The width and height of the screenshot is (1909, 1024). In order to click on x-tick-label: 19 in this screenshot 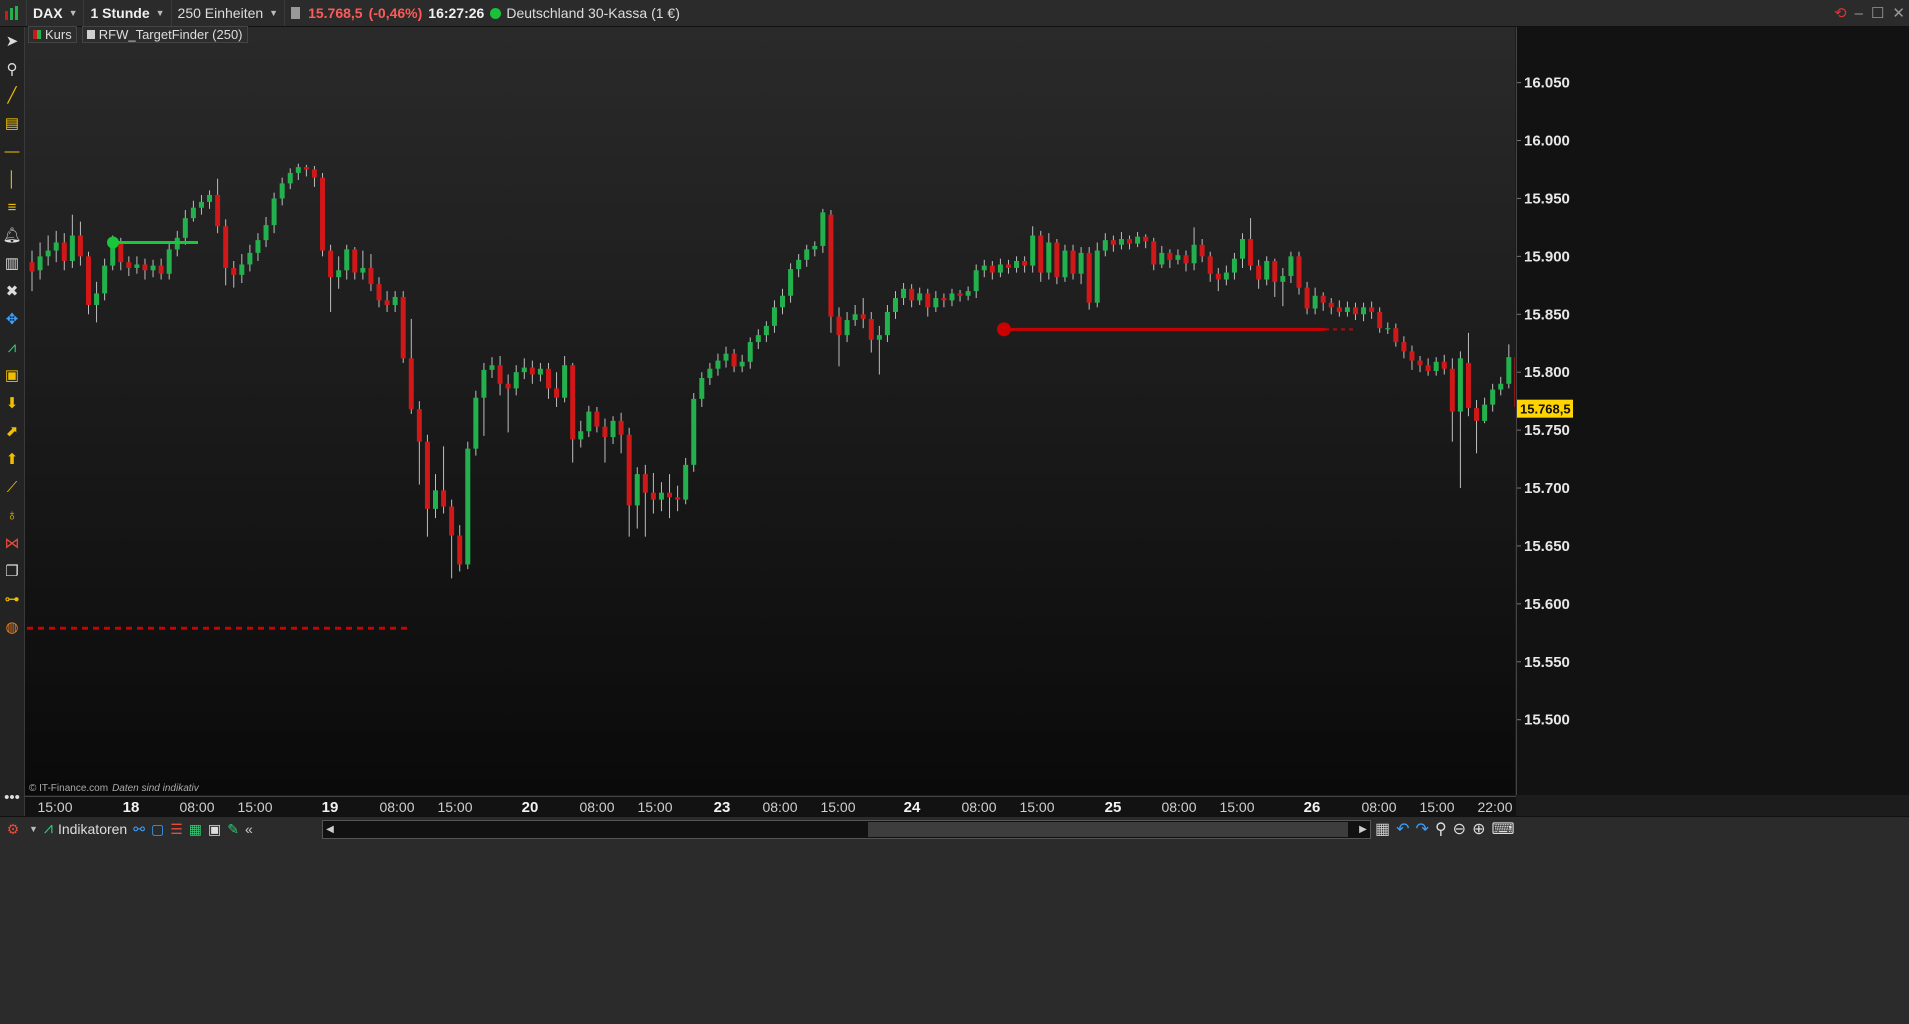, I will do `click(330, 807)`.